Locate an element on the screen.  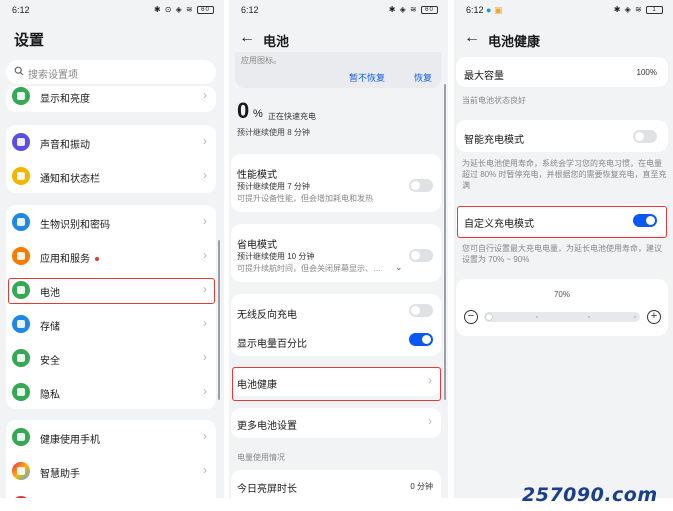
custom-charging-hint: 您可自行设置最大充电电量，为延长电池使用寿命，建议设置为 70% ~ 90% is located at coordinates (562, 254).